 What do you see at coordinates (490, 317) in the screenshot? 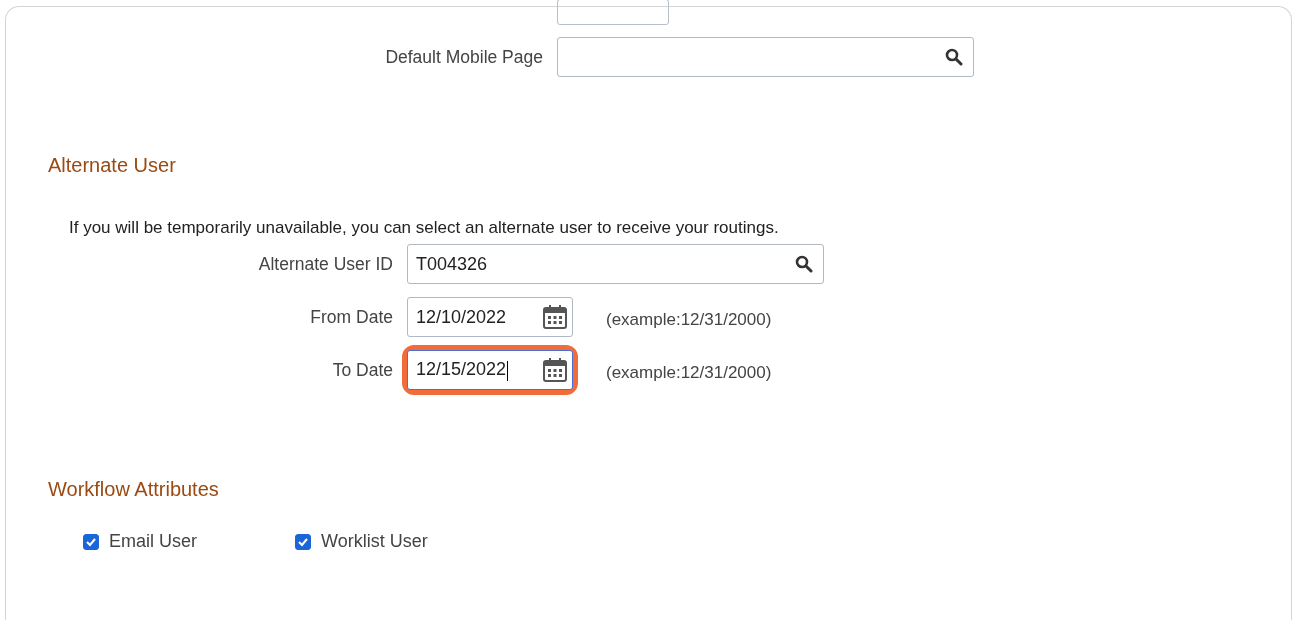
I see `date-field: 12/10/2022` at bounding box center [490, 317].